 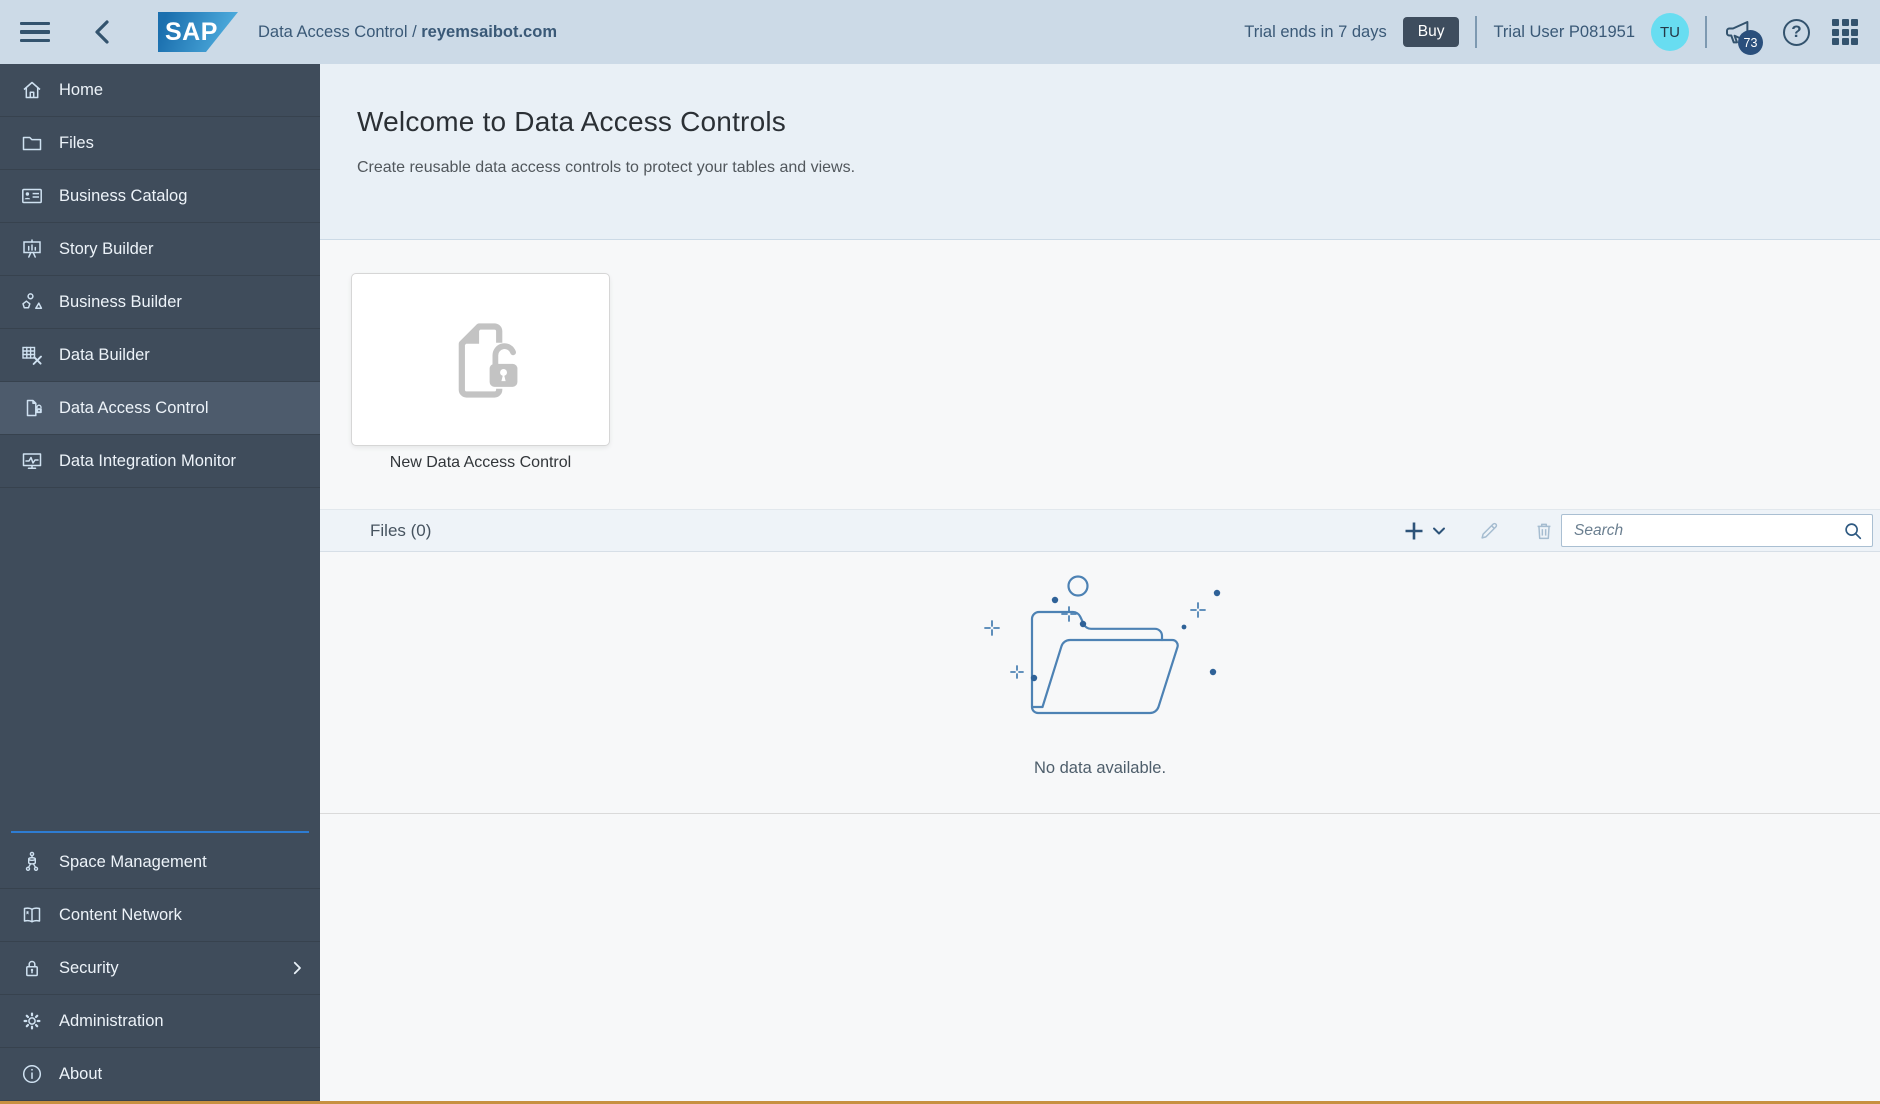 What do you see at coordinates (32, 408) in the screenshot?
I see `document-lock-icon` at bounding box center [32, 408].